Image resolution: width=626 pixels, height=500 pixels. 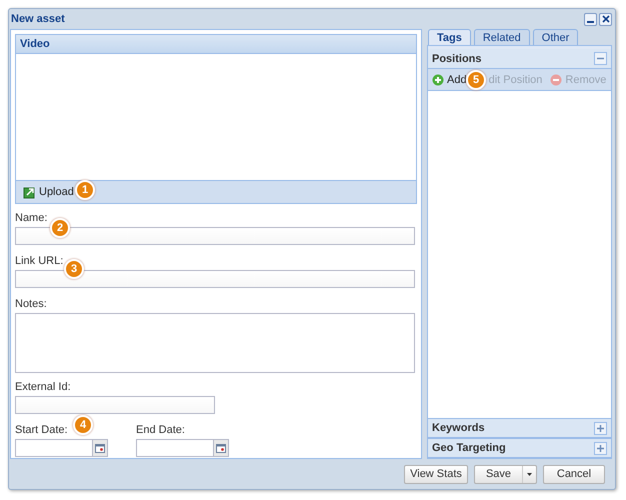 I want to click on section-header: Geo Targeting, so click(x=519, y=448).